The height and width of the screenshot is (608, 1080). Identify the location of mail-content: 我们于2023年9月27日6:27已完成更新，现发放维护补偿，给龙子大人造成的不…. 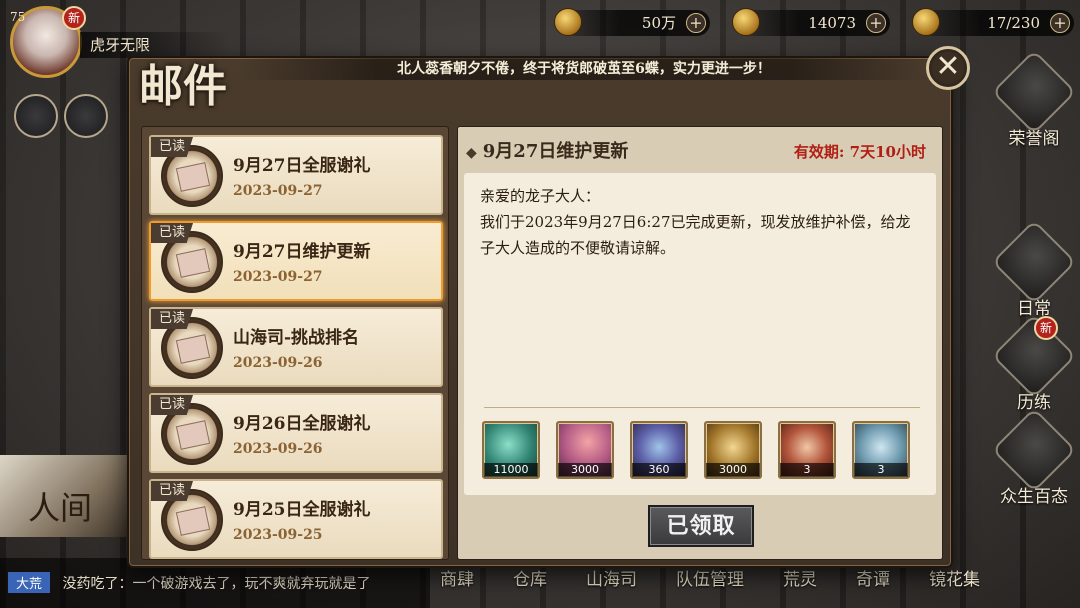
(695, 235).